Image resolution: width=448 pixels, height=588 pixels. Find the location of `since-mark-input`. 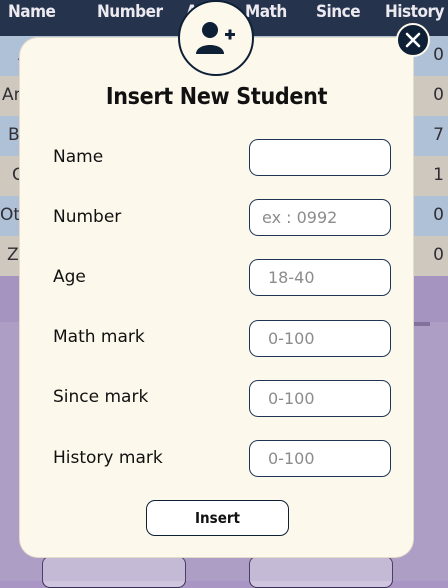

since-mark-input is located at coordinates (320, 398).